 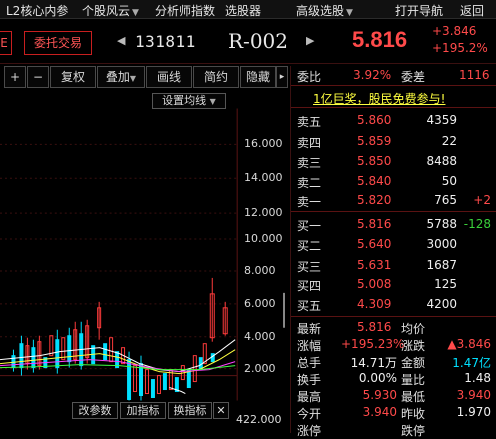 What do you see at coordinates (309, 77) in the screenshot?
I see `weibi-label: 委比` at bounding box center [309, 77].